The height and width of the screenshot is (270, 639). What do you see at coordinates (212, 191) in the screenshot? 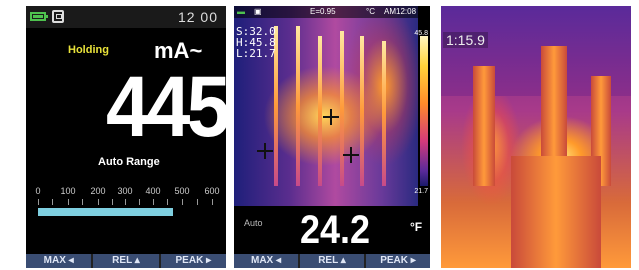
I see `tick-label: 600` at bounding box center [212, 191].